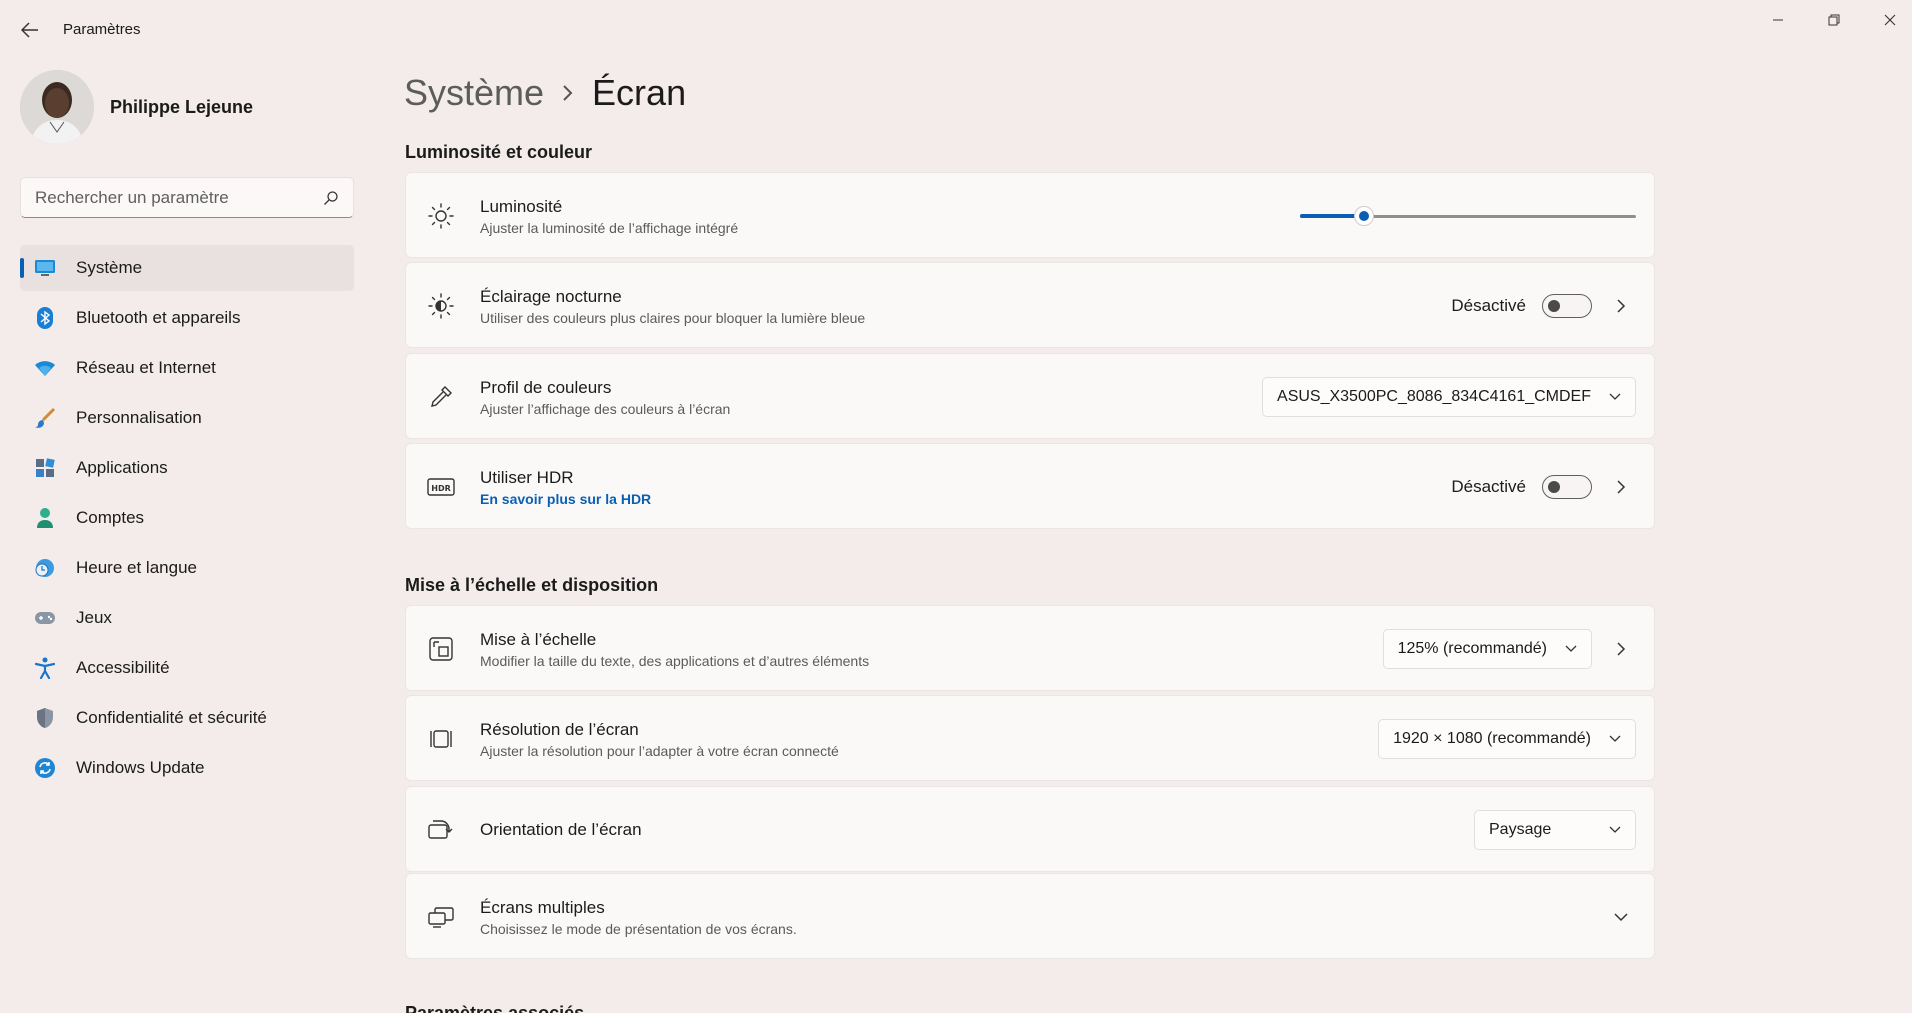 The height and width of the screenshot is (1013, 1912). Describe the element at coordinates (45, 518) in the screenshot. I see `person-icon` at that location.